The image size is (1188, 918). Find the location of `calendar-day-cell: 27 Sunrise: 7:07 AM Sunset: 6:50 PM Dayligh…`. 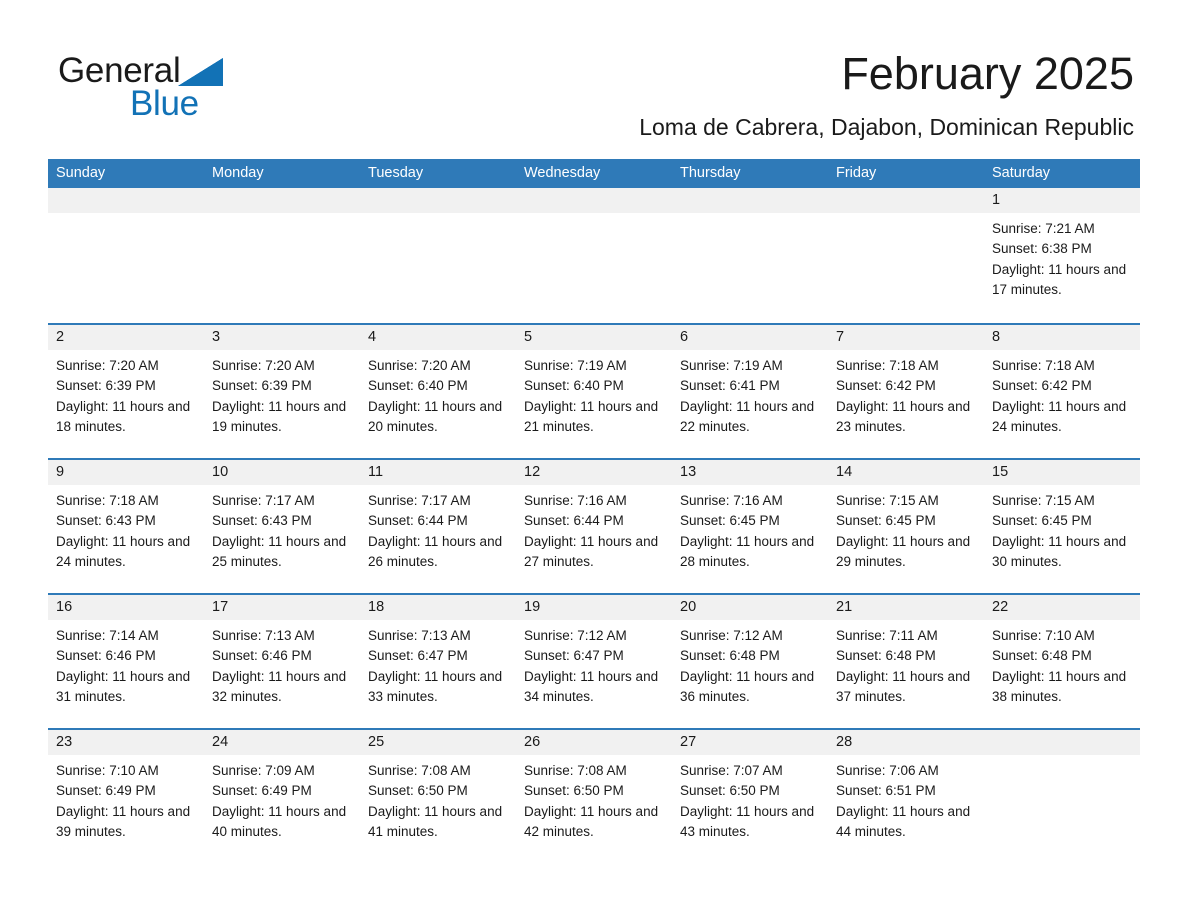

calendar-day-cell: 27 Sunrise: 7:07 AM Sunset: 6:50 PM Dayligh… is located at coordinates (750, 796).